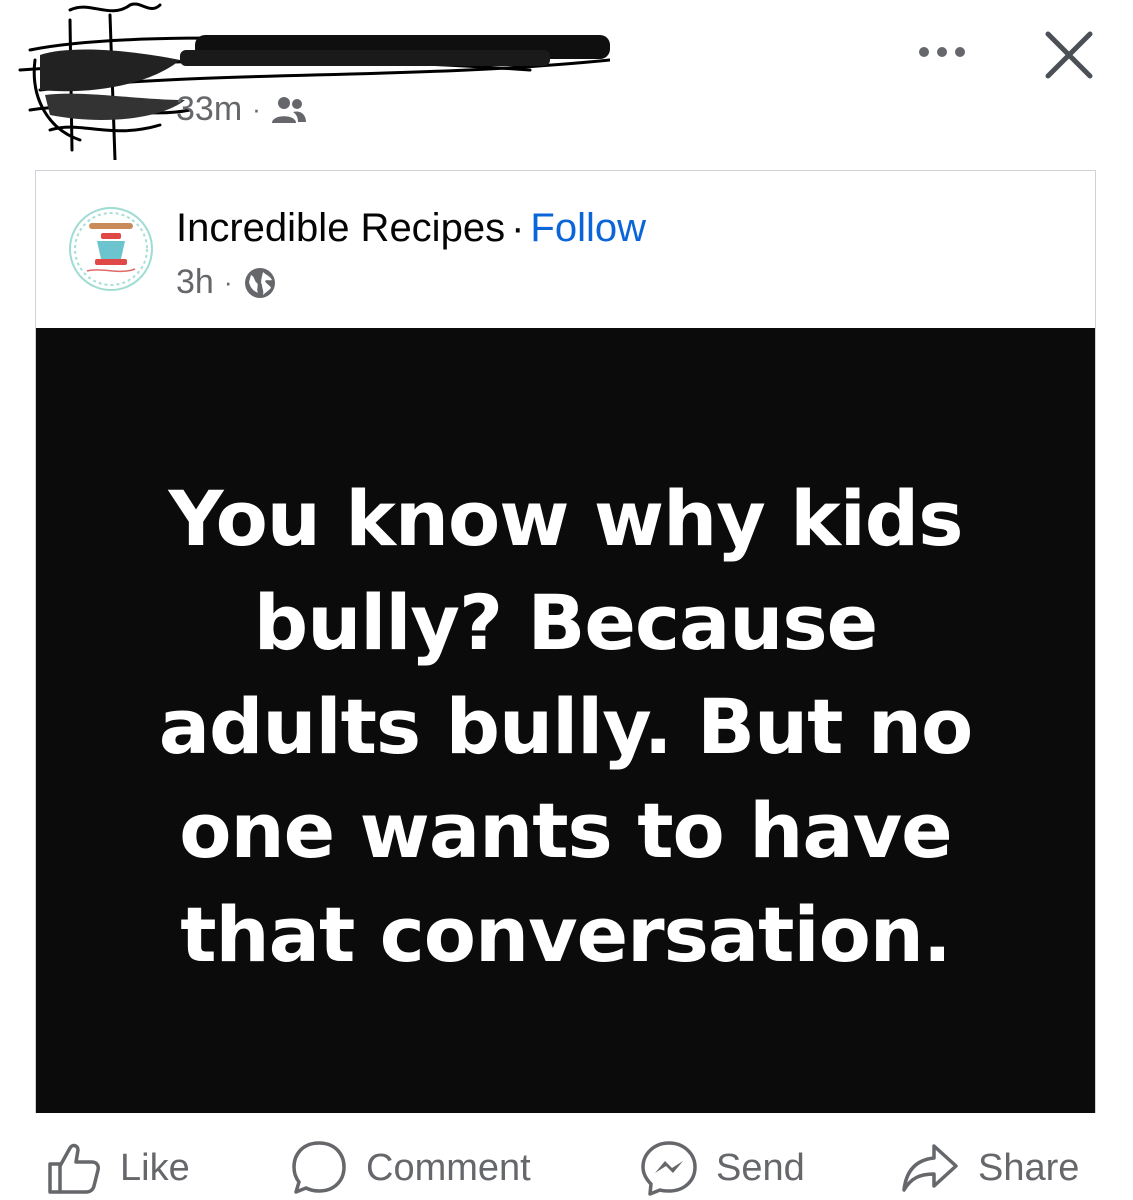  I want to click on like-label: Like, so click(155, 1167).